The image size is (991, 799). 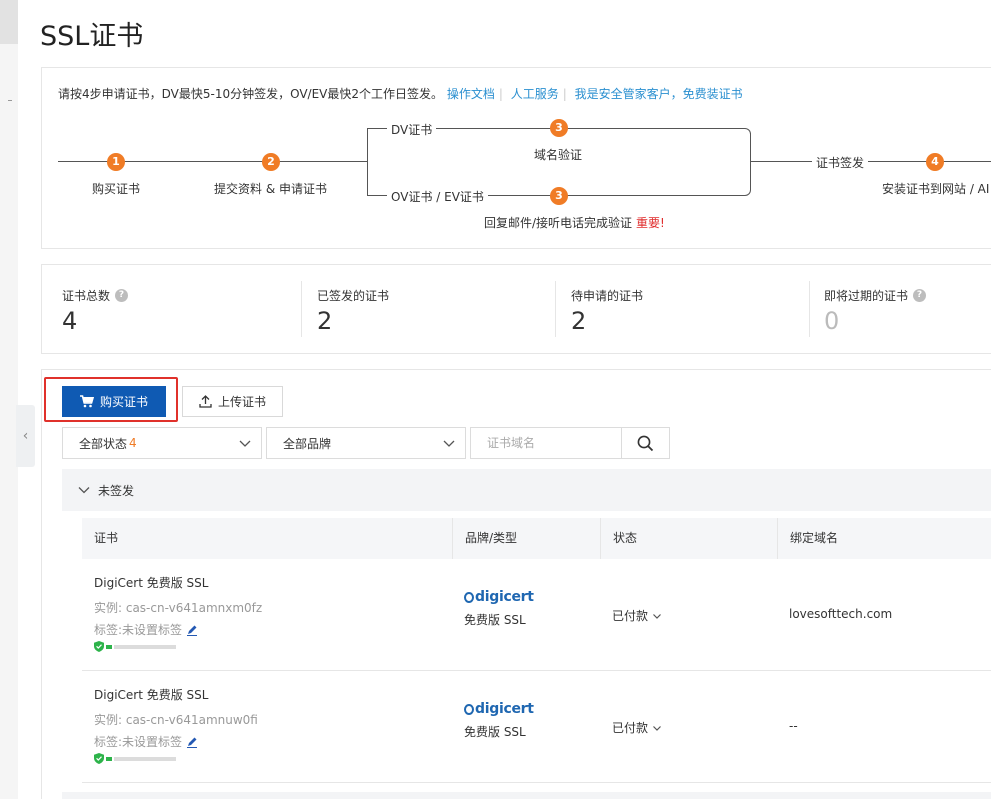 What do you see at coordinates (251, 94) in the screenshot?
I see `intro-text: 请按4步申请证书，DV最快5-10分钟签发，OV/EV最快2个工作日签发。` at bounding box center [251, 94].